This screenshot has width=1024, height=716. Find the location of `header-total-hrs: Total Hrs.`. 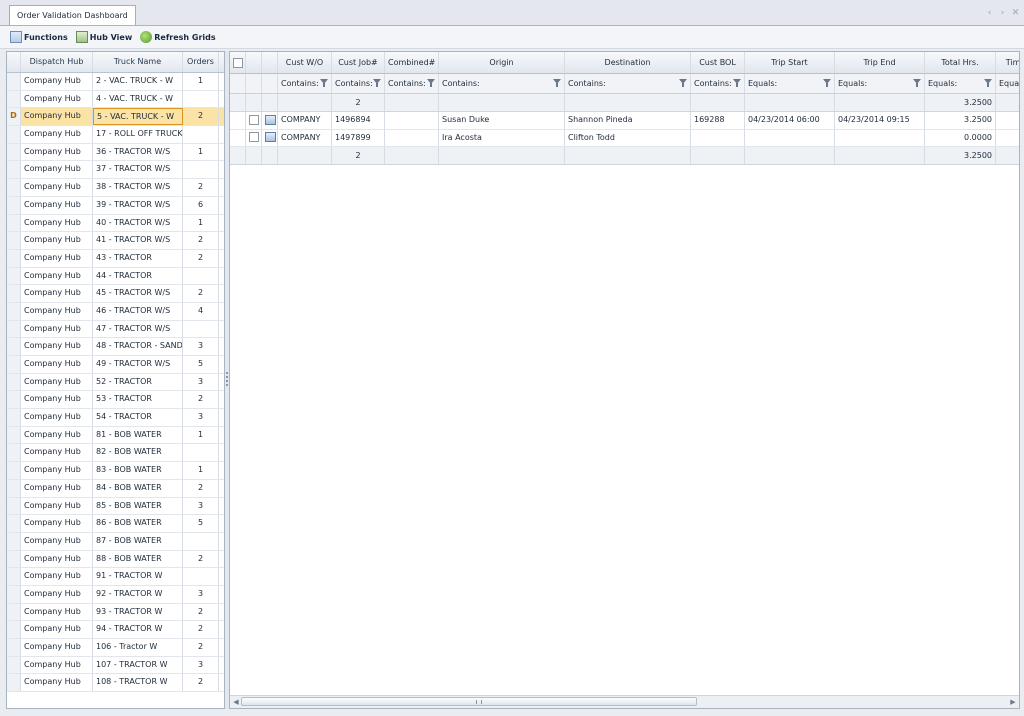

header-total-hrs: Total Hrs. is located at coordinates (960, 62).